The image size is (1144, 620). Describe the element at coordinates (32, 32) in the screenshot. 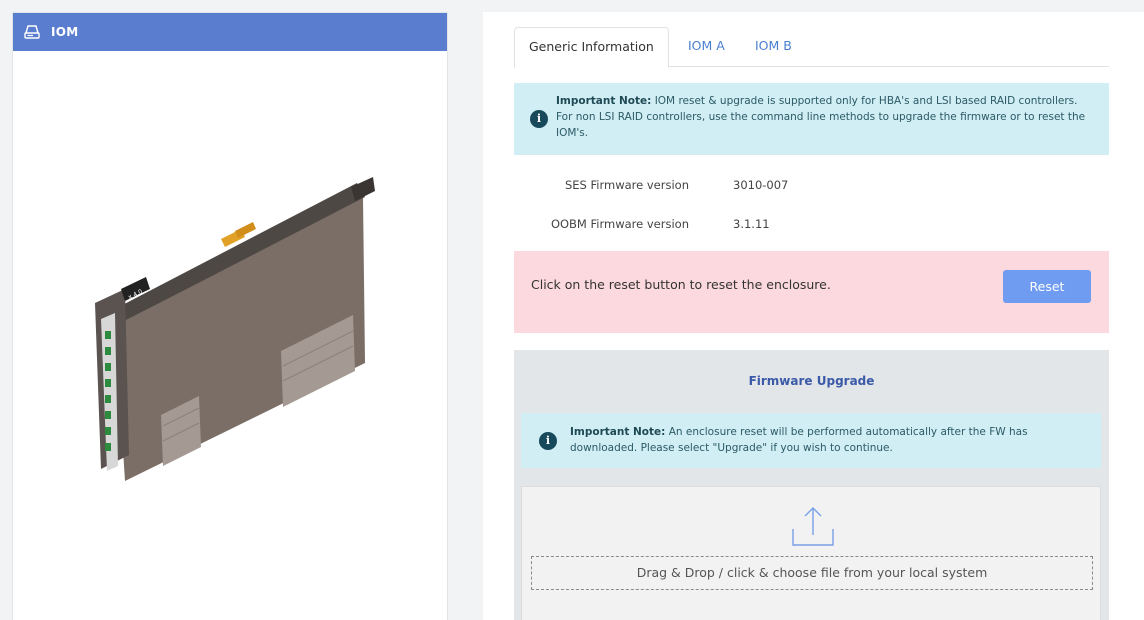

I see `drive-icon` at that location.